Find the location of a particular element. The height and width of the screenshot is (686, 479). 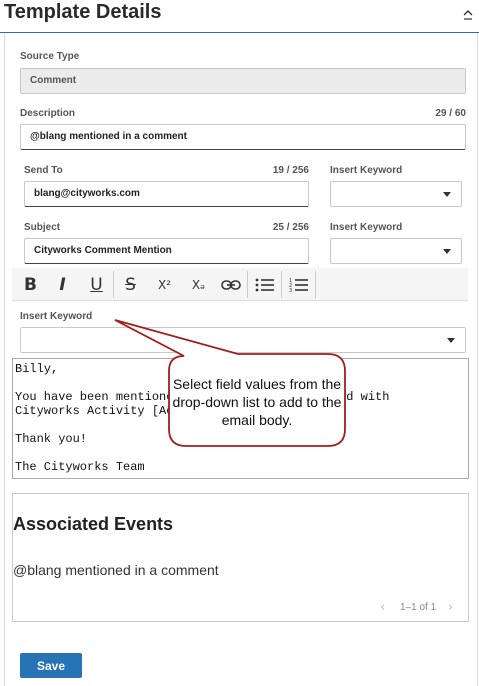

link-button is located at coordinates (230, 284).